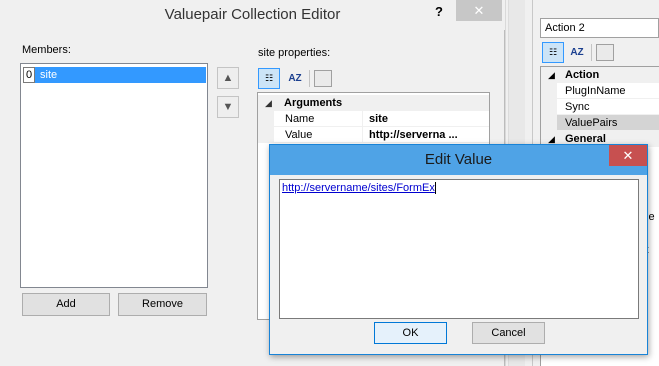 The height and width of the screenshot is (366, 659). I want to click on property-row-valuepairs: ValuePairs, so click(600, 123).